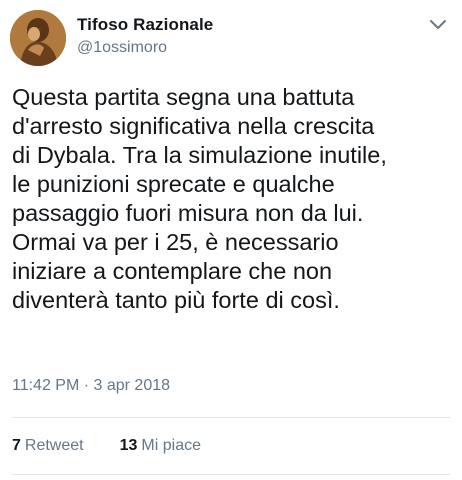 Image resolution: width=462 pixels, height=480 pixels. What do you see at coordinates (16, 445) in the screenshot?
I see `retweets-count: 7` at bounding box center [16, 445].